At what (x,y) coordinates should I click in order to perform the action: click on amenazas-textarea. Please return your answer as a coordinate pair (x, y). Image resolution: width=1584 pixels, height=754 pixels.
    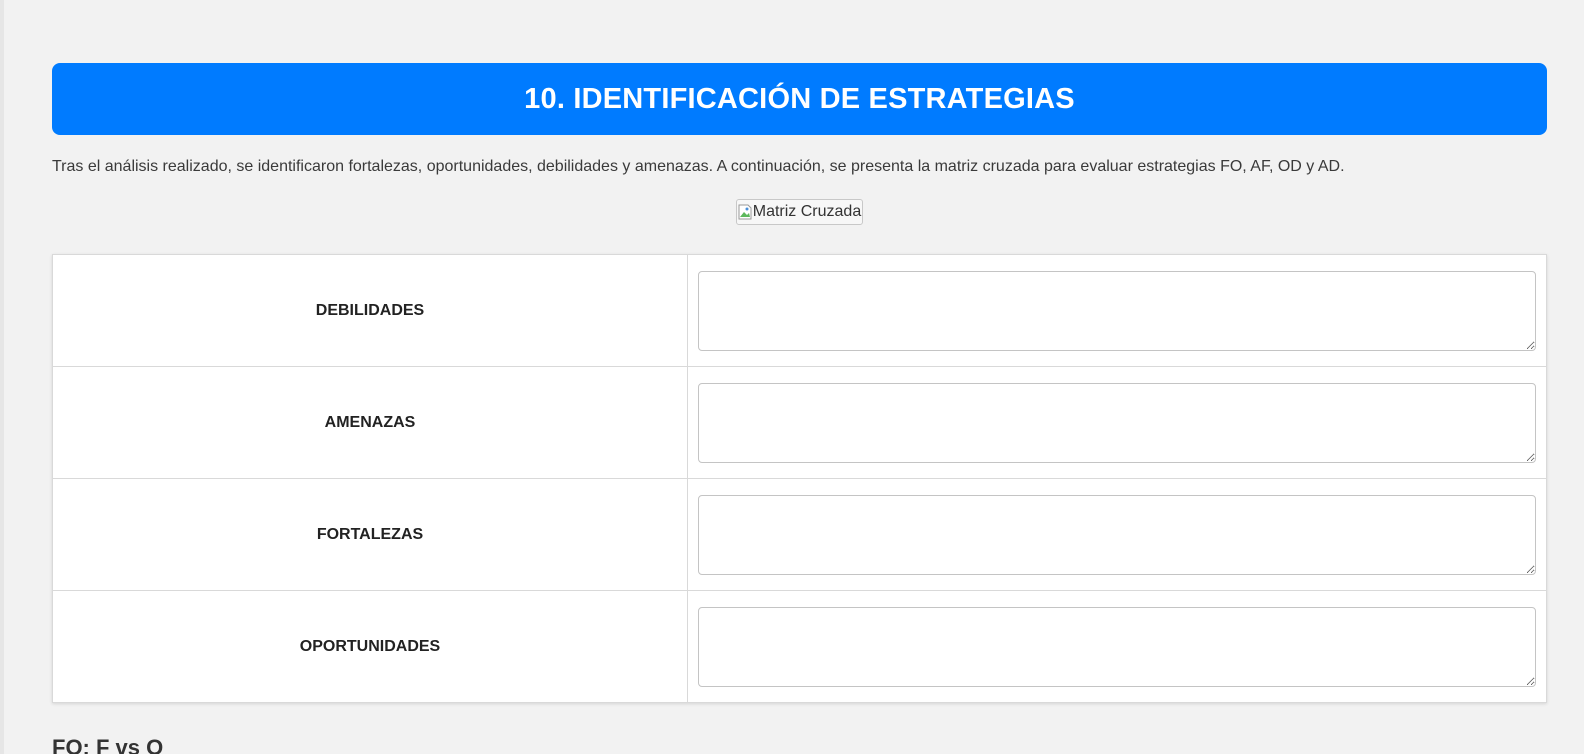
    Looking at the image, I should click on (1117, 422).